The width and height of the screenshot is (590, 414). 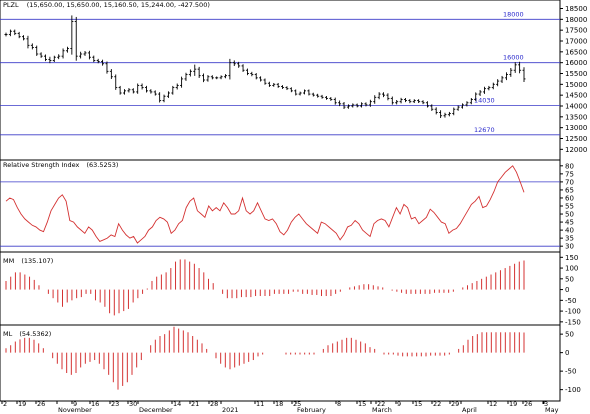 What do you see at coordinates (95, 404) in the screenshot?
I see `x-tick-label: 16` at bounding box center [95, 404].